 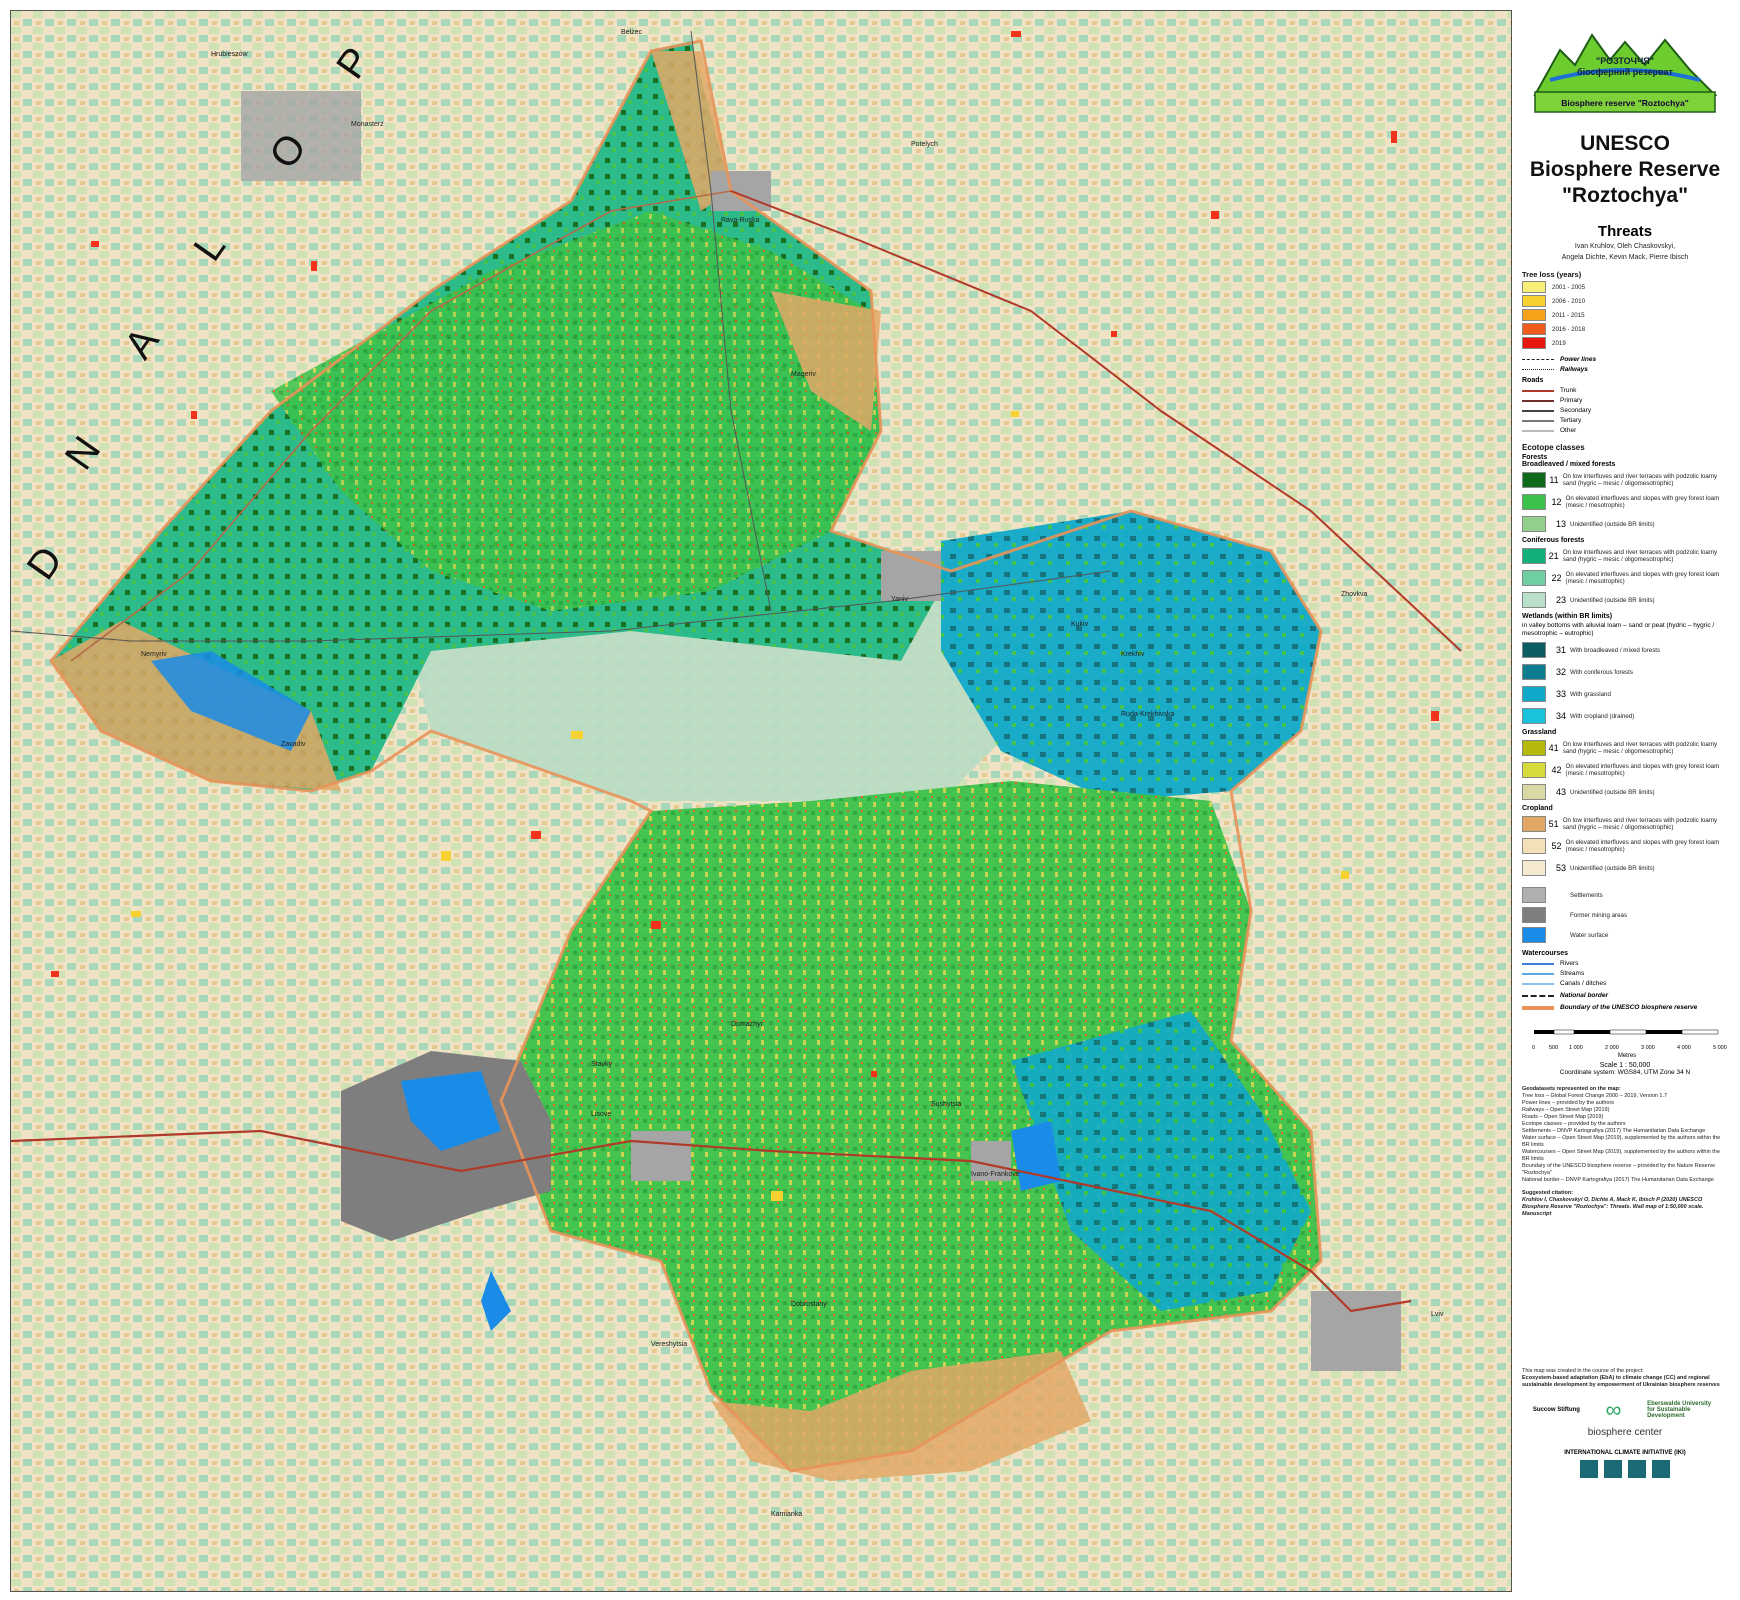 What do you see at coordinates (1627, 694) in the screenshot?
I see `ecotope-row: 33 With grassland` at bounding box center [1627, 694].